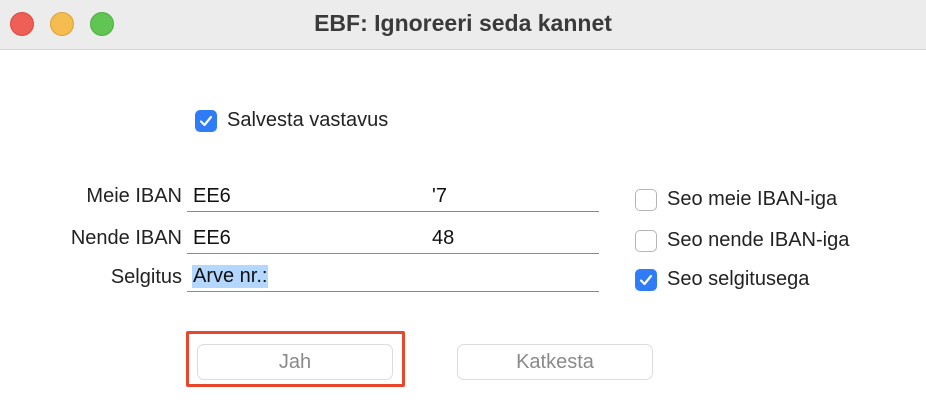 The image size is (926, 400). I want to click on link-their-iban-checkbox, so click(646, 241).